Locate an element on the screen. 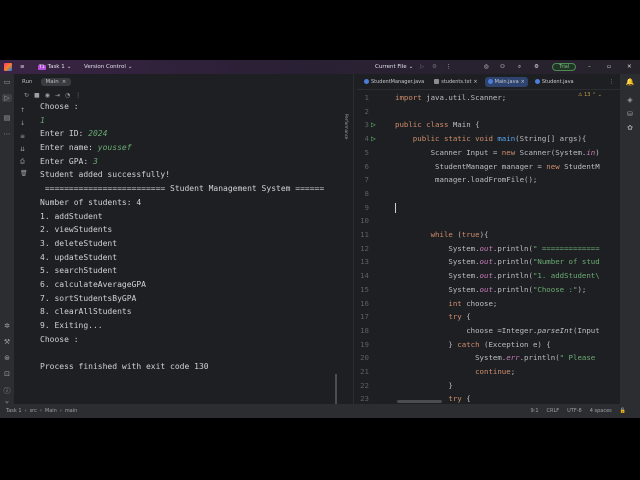 The width and height of the screenshot is (640, 480). line-number: 19 is located at coordinates (364, 344).